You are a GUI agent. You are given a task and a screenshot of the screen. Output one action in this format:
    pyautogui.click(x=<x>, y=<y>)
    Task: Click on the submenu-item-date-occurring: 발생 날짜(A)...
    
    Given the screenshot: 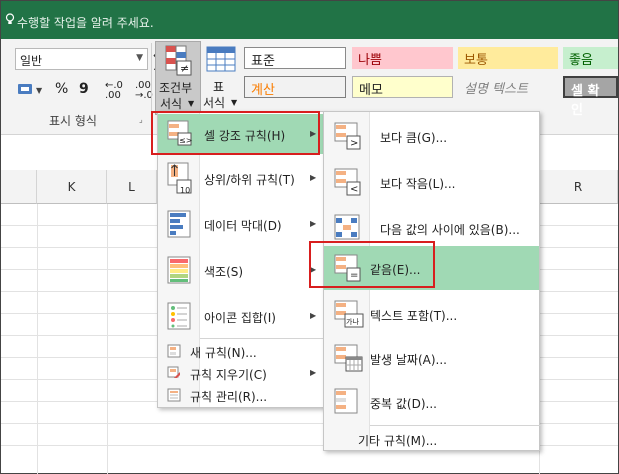 What is the action you would take?
    pyautogui.click(x=431, y=358)
    